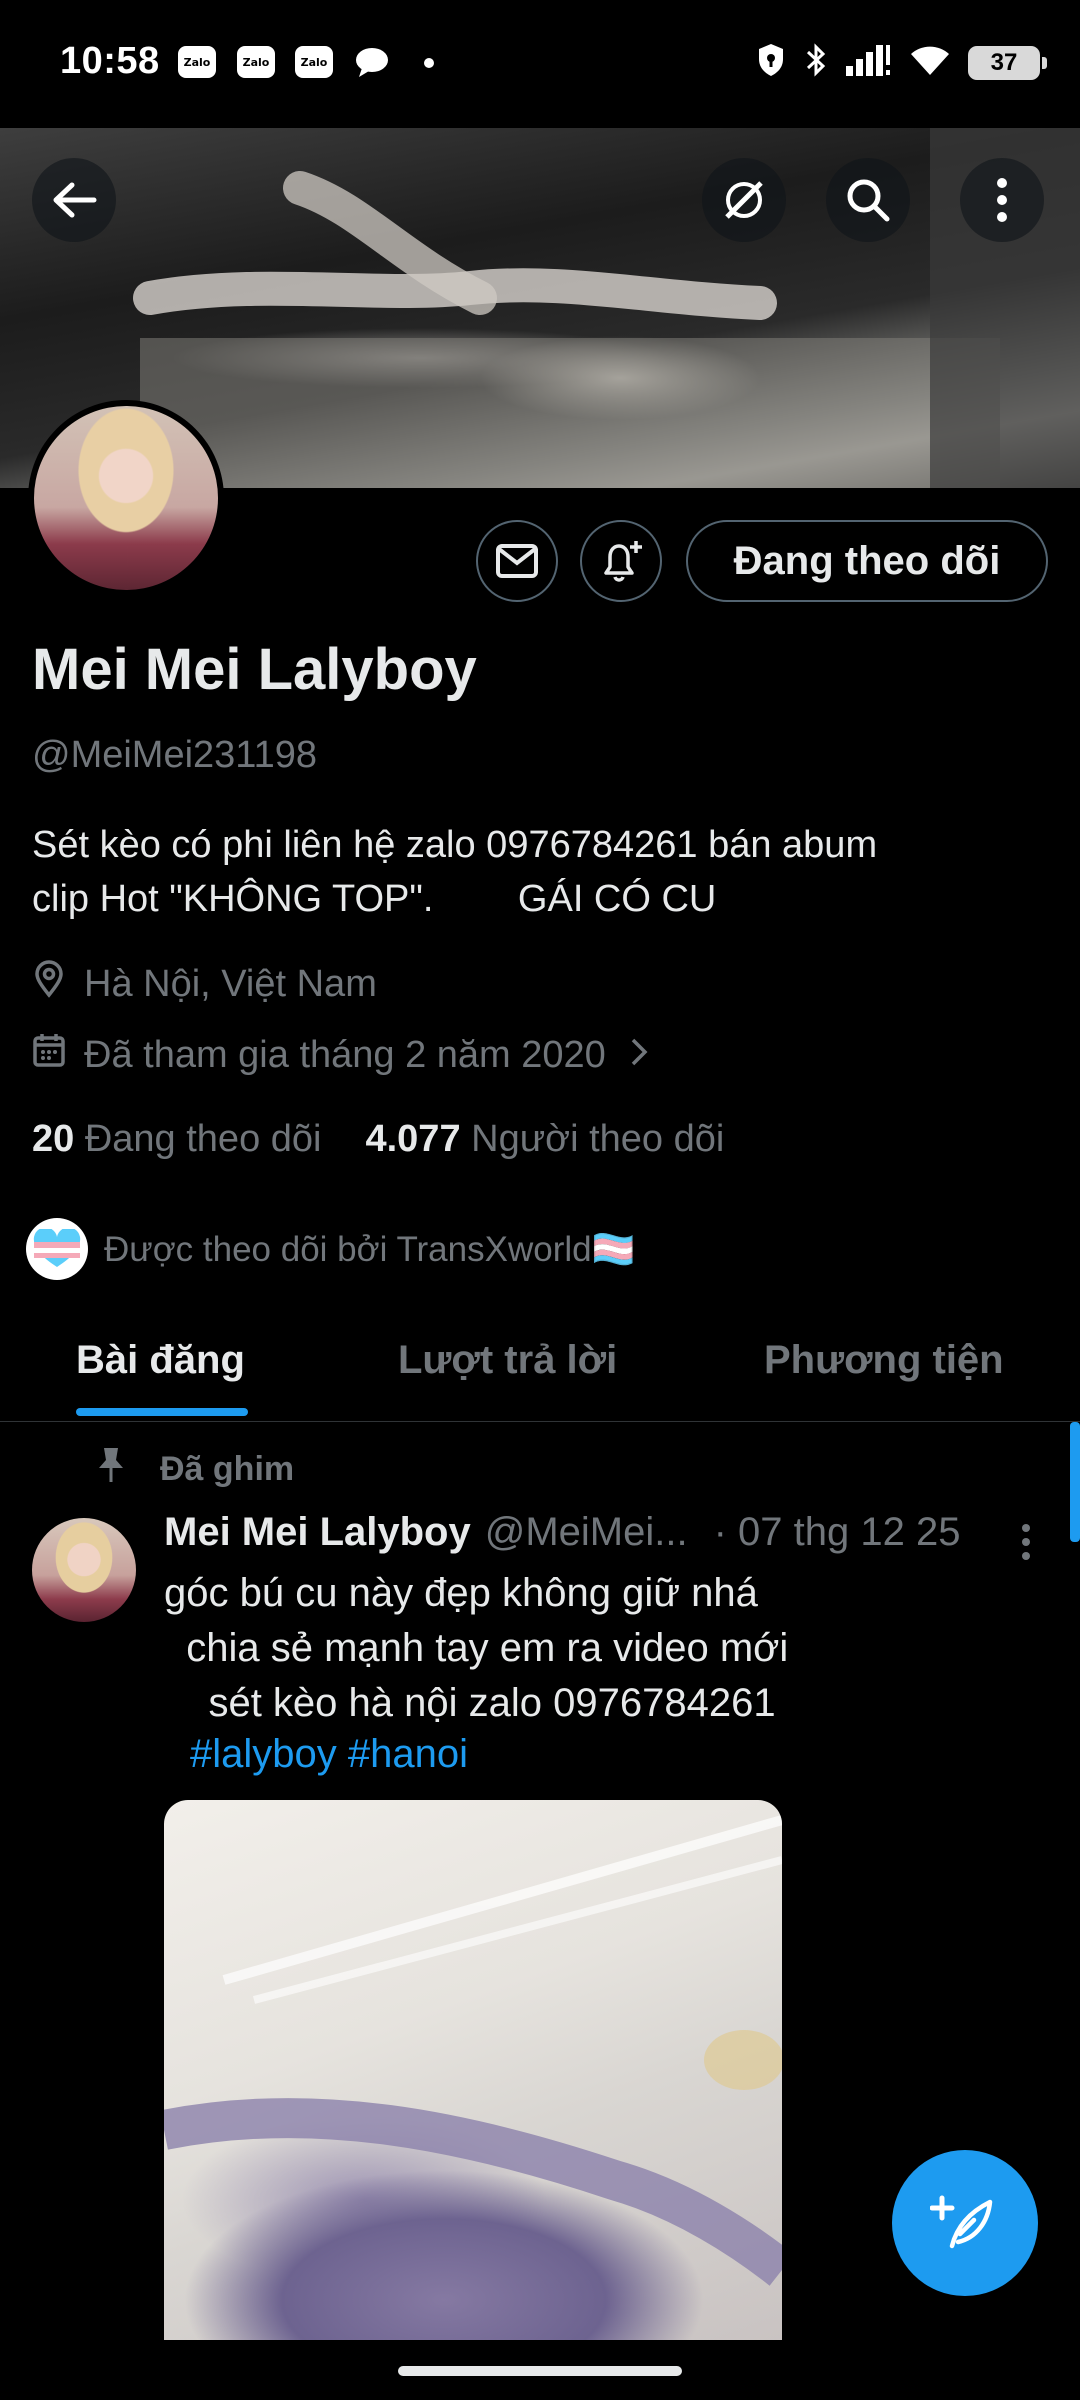 This screenshot has width=1080, height=2400. Describe the element at coordinates (598, 1139) in the screenshot. I see `followers-label: Người theo dõi` at that location.